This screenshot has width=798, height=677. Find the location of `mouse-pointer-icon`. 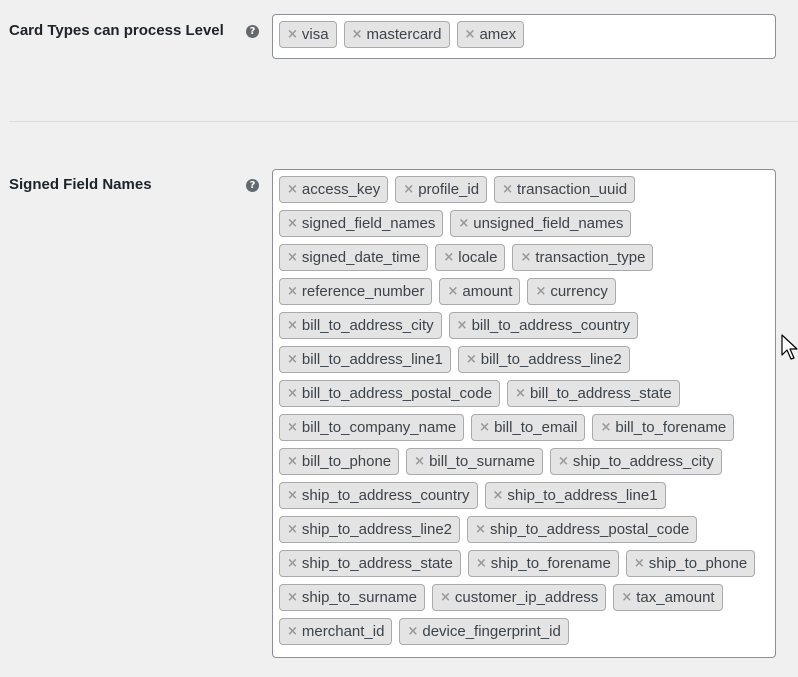

mouse-pointer-icon is located at coordinates (789, 347).